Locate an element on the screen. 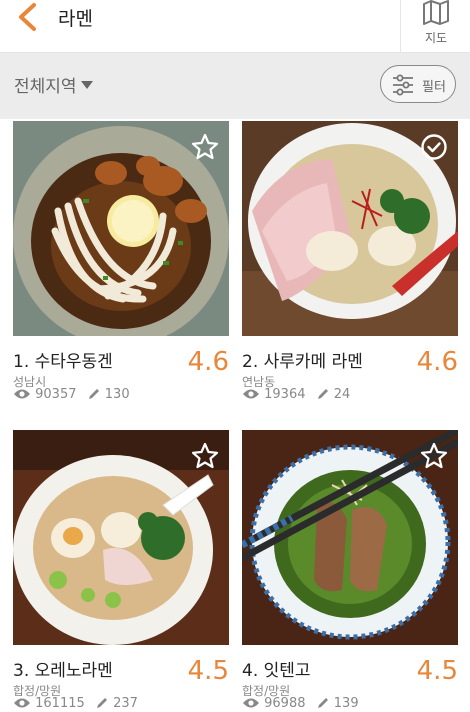  restaurant-name: 1. 수타우동겐 is located at coordinates (63, 359).